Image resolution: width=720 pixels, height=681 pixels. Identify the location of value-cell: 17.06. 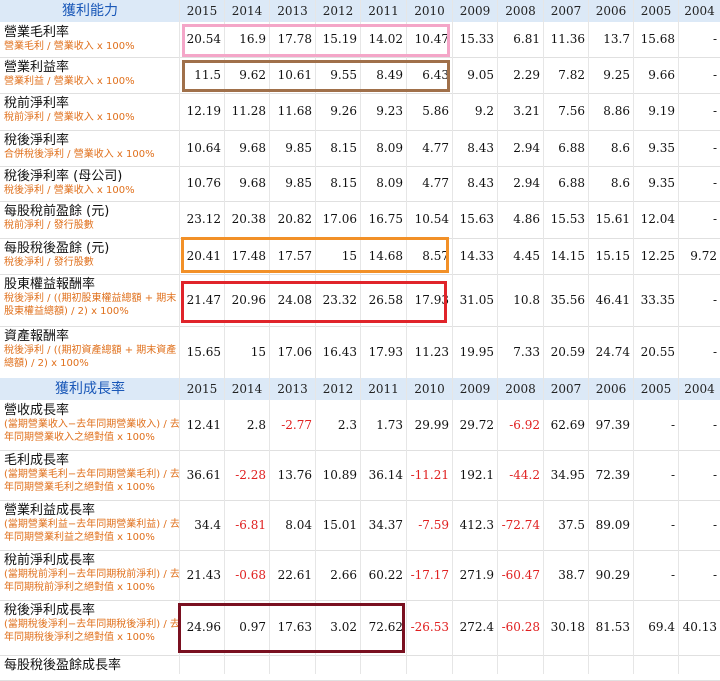
(339, 219).